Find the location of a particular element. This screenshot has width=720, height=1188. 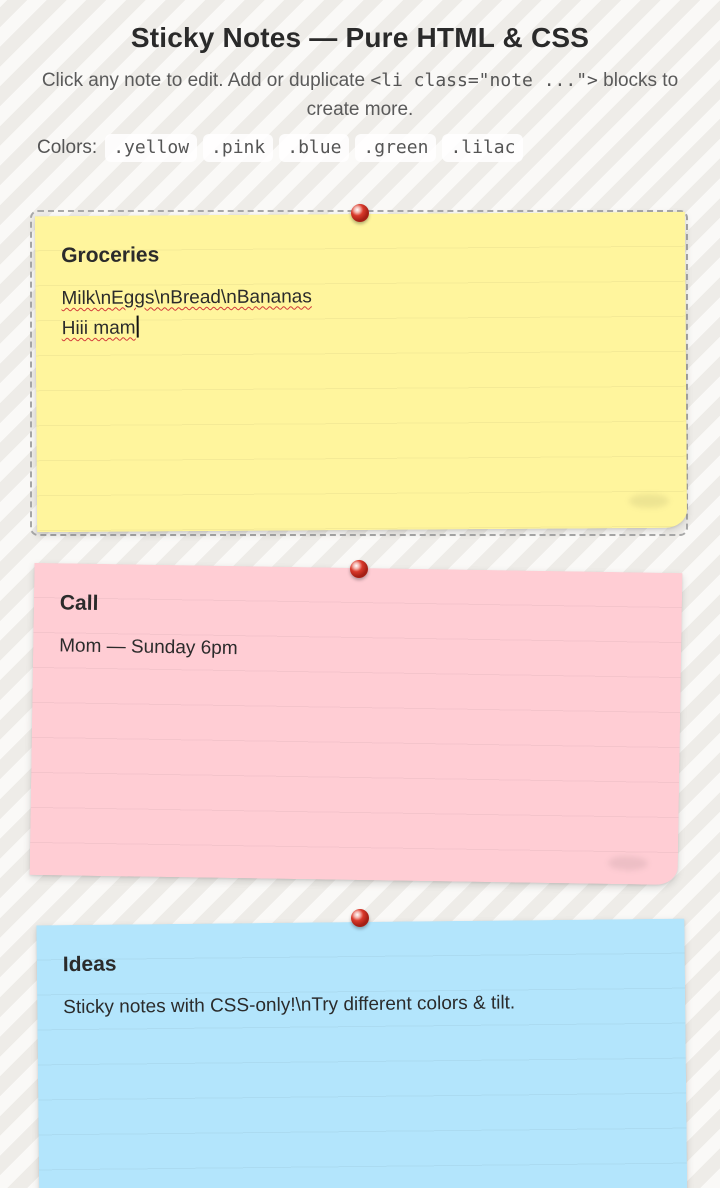

colors-label: Colors: is located at coordinates (67, 147).